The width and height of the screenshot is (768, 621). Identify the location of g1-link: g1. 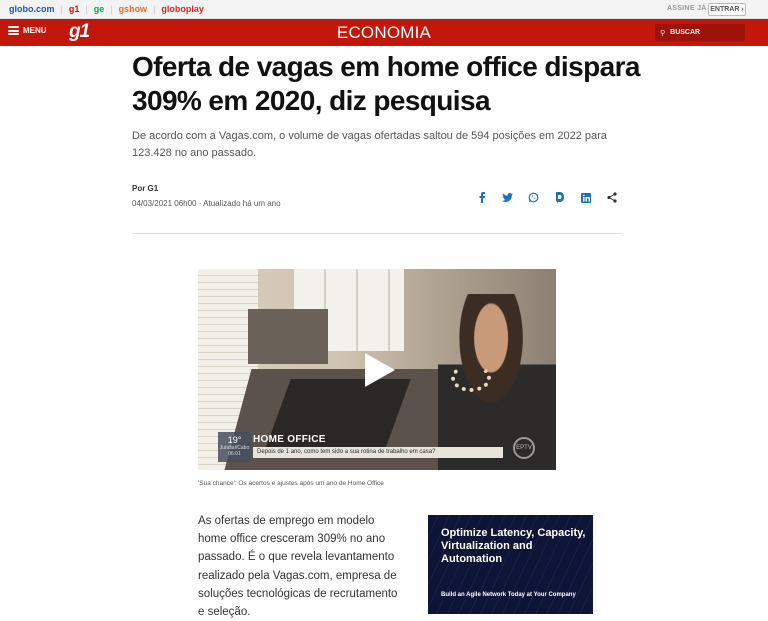
(74, 9).